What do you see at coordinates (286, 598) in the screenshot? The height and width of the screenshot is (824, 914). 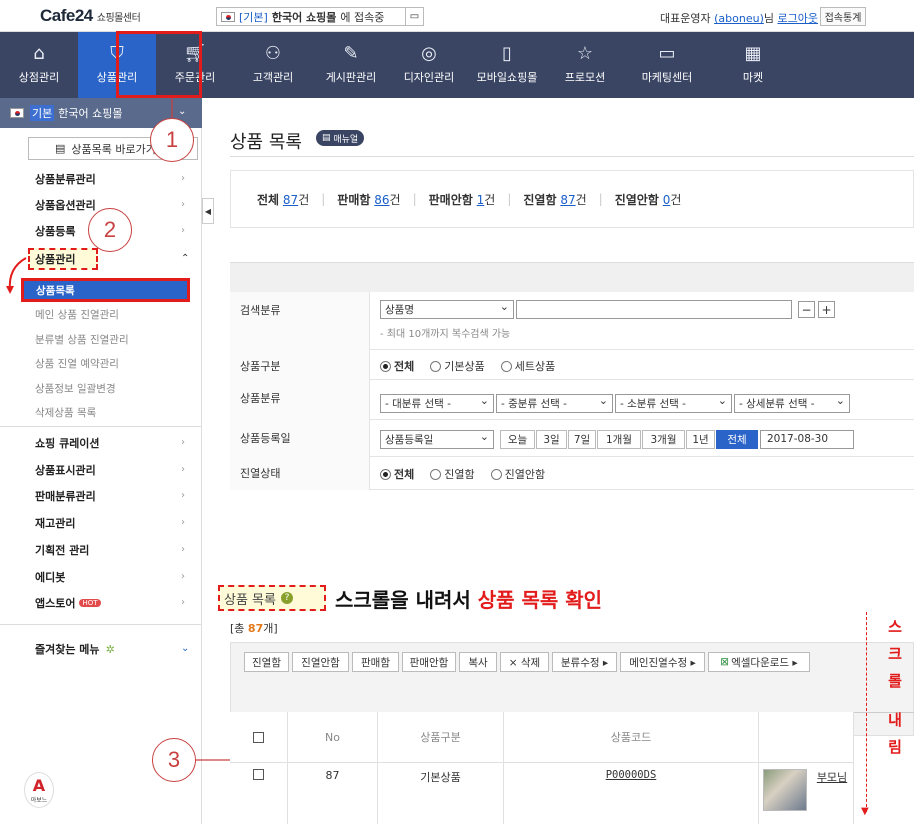 I see `help-icon: ?` at bounding box center [286, 598].